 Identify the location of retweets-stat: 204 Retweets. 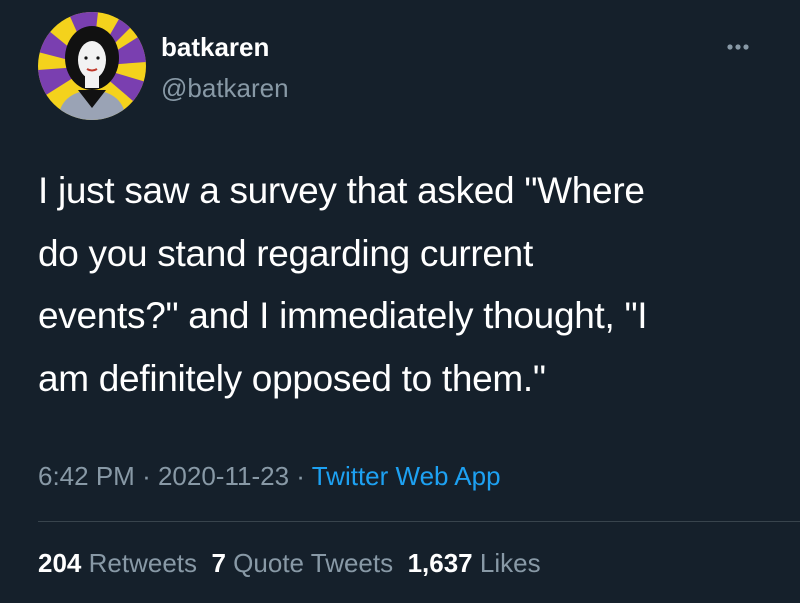
(117, 563).